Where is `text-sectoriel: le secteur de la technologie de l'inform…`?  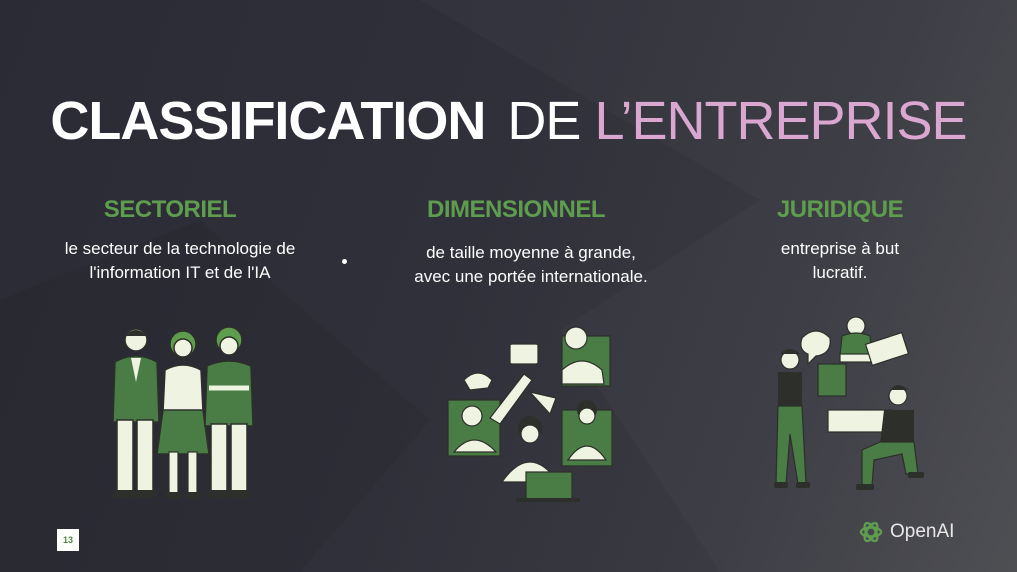 text-sectoriel: le secteur de la technologie de l'inform… is located at coordinates (180, 261).